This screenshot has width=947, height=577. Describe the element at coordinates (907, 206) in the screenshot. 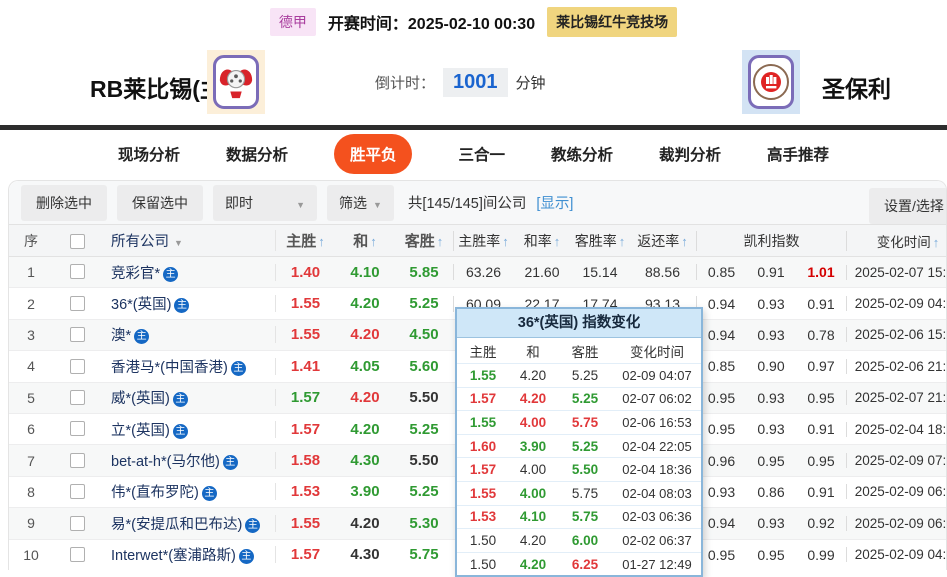

I see `settings-button: 设置/选择` at that location.